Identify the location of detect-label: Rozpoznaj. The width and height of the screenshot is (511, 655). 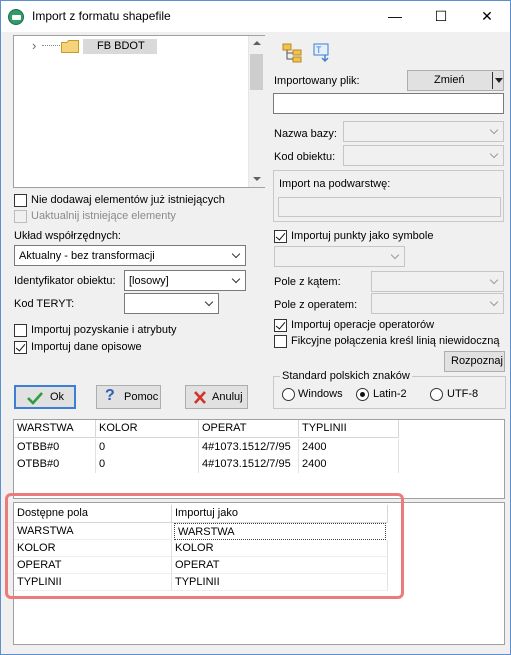
(477, 361).